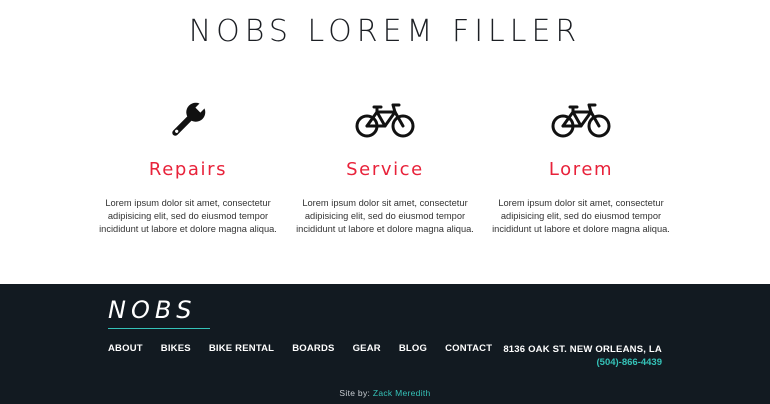 The width and height of the screenshot is (770, 404). Describe the element at coordinates (581, 169) in the screenshot. I see `feature-heading: Lorem` at that location.